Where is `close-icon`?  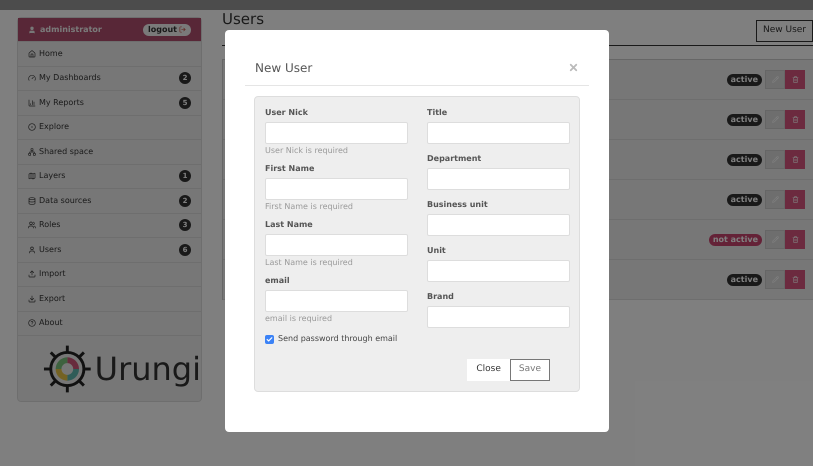
close-icon is located at coordinates (573, 67).